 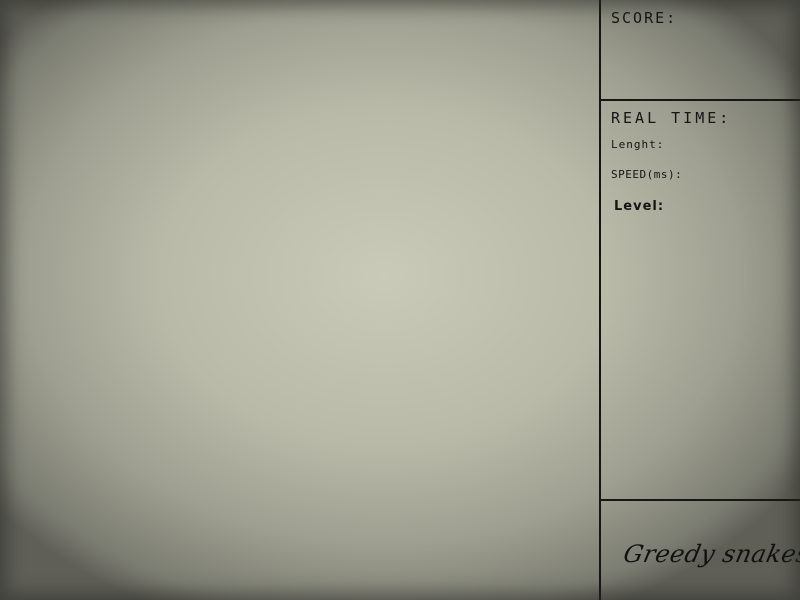 What do you see at coordinates (700, 500) in the screenshot?
I see `brand-divider` at bounding box center [700, 500].